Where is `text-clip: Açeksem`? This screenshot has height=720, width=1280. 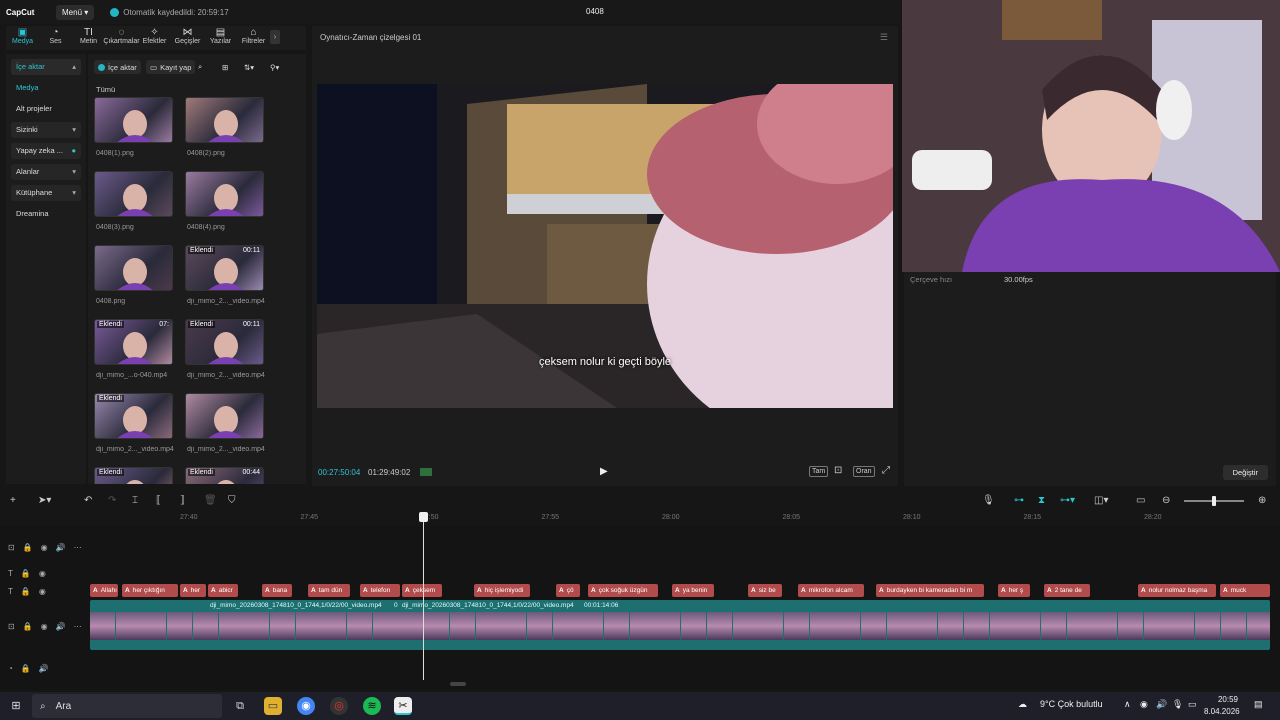 text-clip: Açeksem is located at coordinates (422, 590).